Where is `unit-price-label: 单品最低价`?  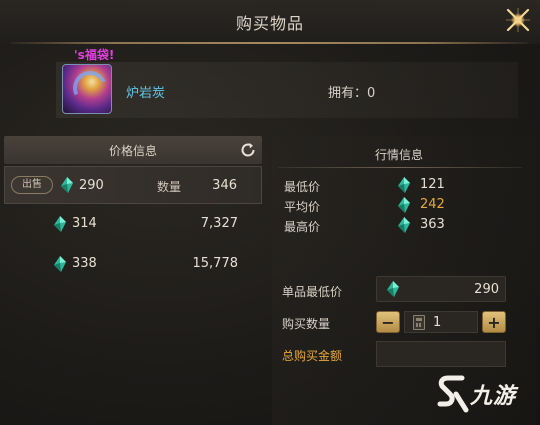
unit-price-label: 单品最低价 is located at coordinates (312, 292).